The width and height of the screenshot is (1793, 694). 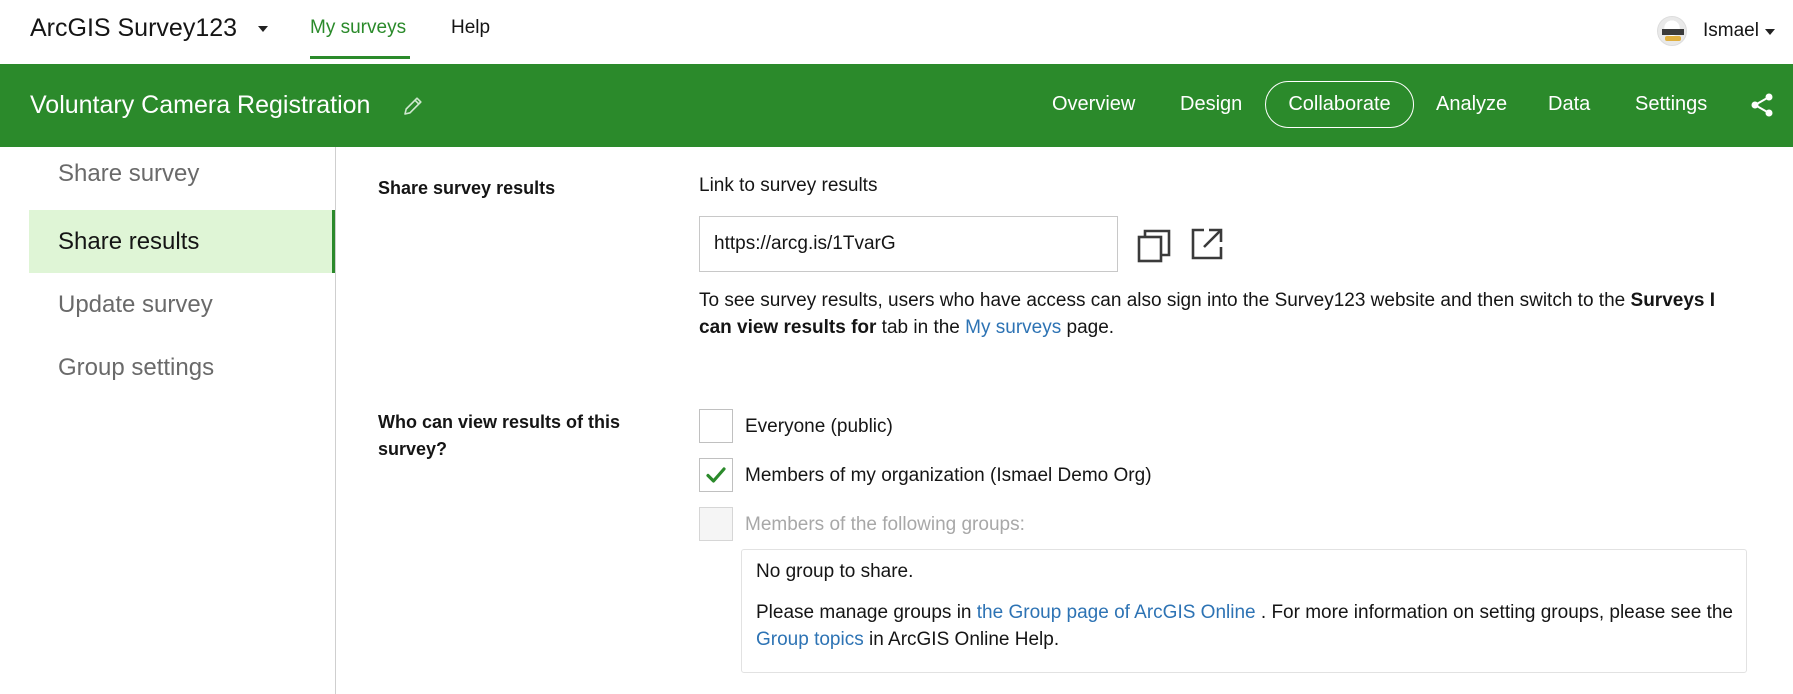 What do you see at coordinates (896, 32) in the screenshot?
I see `top-bar: ArcGIS Survey123 My surveys Help Ismael` at bounding box center [896, 32].